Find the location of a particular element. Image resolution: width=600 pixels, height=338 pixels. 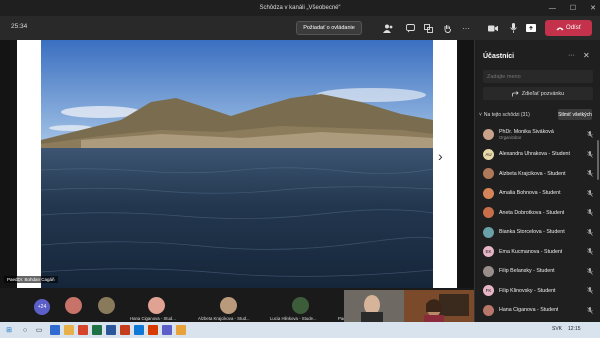

people-icon is located at coordinates (388, 28).